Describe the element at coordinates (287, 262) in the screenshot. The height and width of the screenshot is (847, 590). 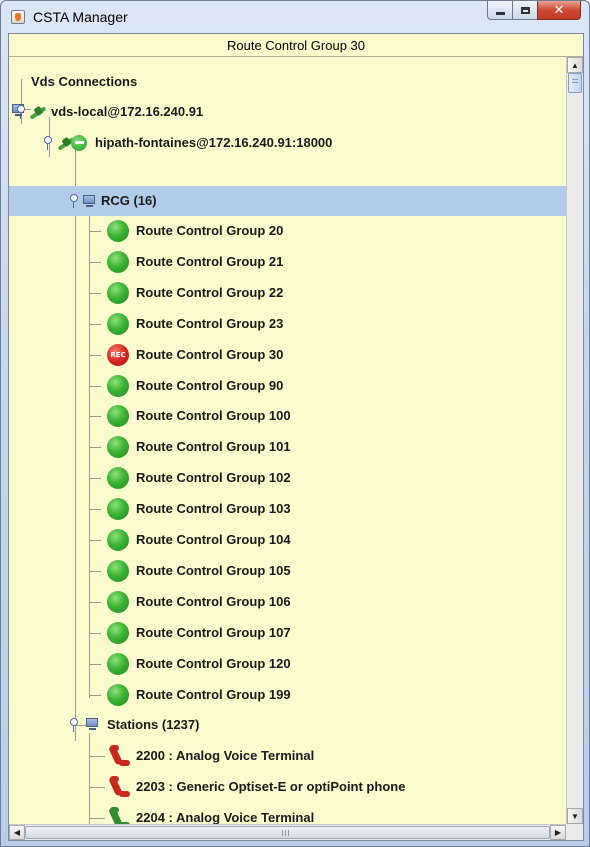
I see `rcg-list-item: Route Control Group 21` at that location.